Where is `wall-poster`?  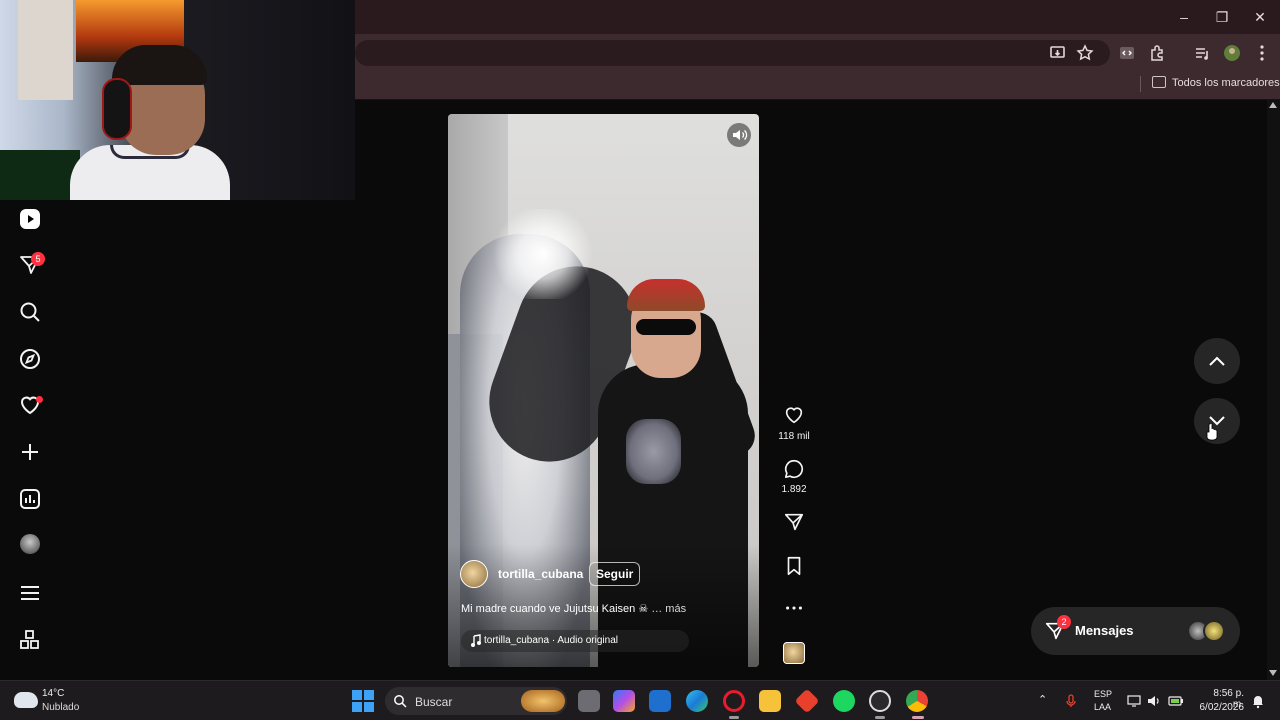
wall-poster is located at coordinates (45, 50).